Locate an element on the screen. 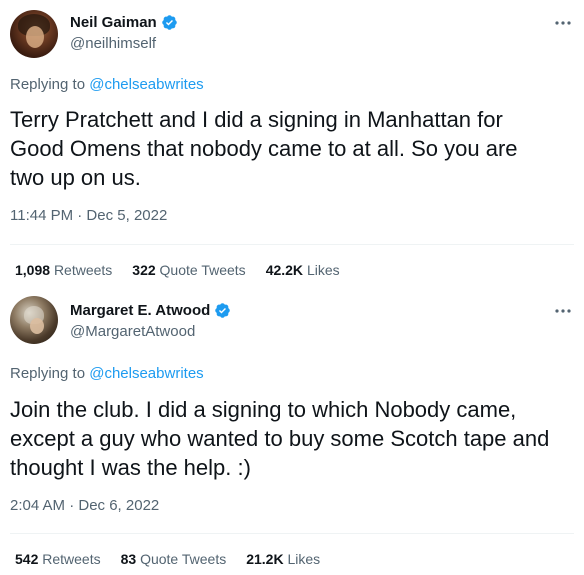 The image size is (584, 575). tweet-timestamp: 11:44 PM · Dec 5, 2022 is located at coordinates (88, 215).